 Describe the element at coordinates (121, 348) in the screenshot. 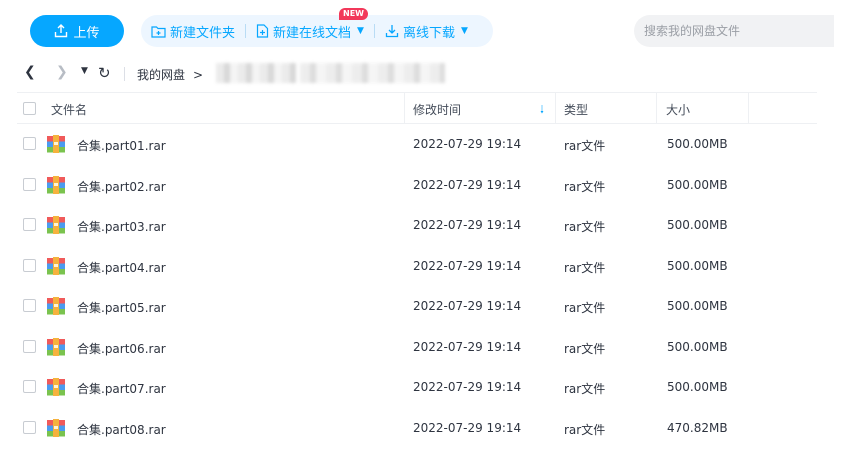

I see `file-name: 合集.part06.rar` at that location.